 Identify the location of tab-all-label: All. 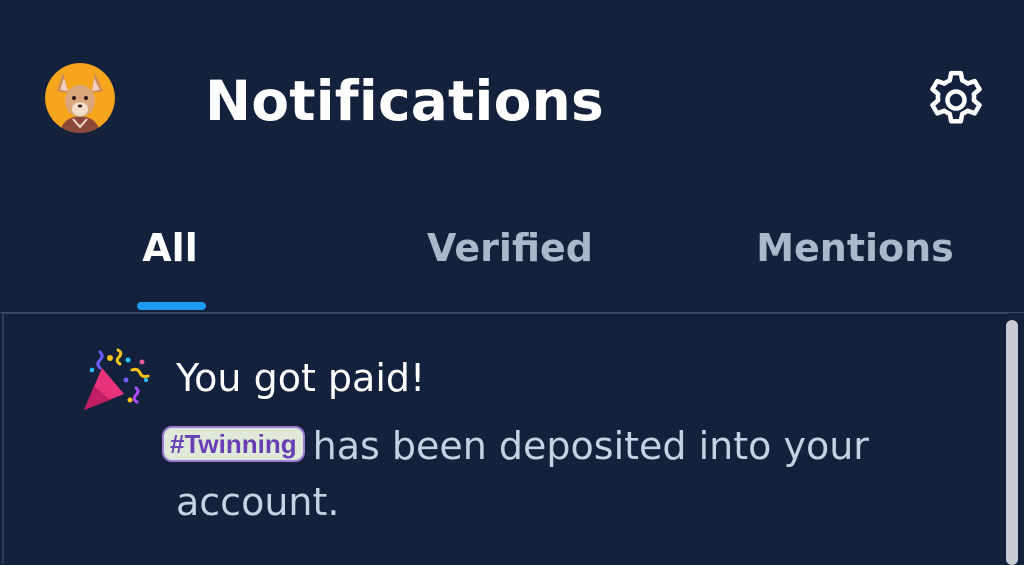
(170, 248).